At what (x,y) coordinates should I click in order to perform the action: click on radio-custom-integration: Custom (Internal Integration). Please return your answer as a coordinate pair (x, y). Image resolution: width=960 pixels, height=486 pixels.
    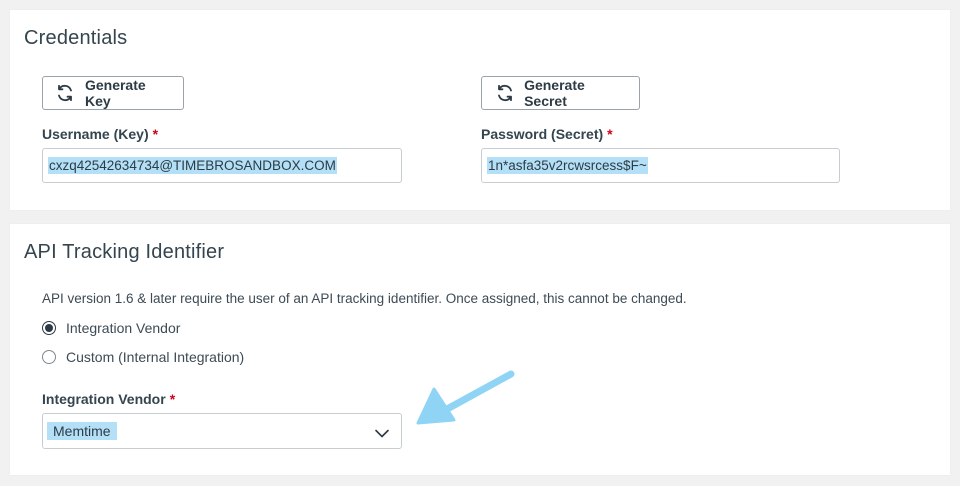
    Looking at the image, I should click on (143, 357).